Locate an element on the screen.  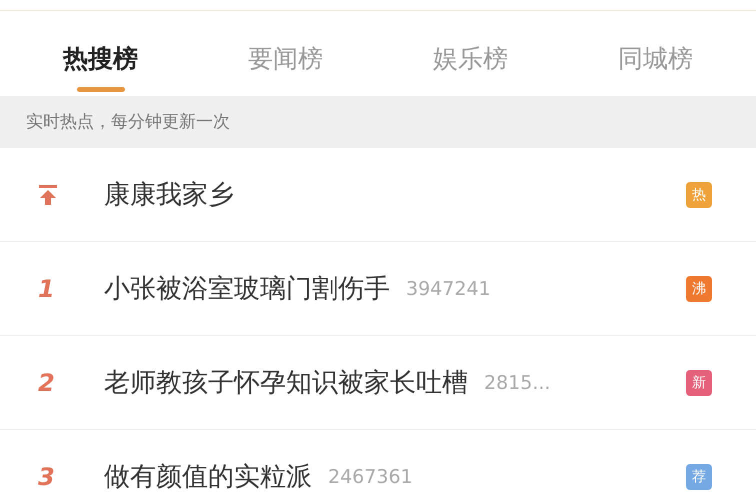
topic-tag: 沸 is located at coordinates (699, 289).